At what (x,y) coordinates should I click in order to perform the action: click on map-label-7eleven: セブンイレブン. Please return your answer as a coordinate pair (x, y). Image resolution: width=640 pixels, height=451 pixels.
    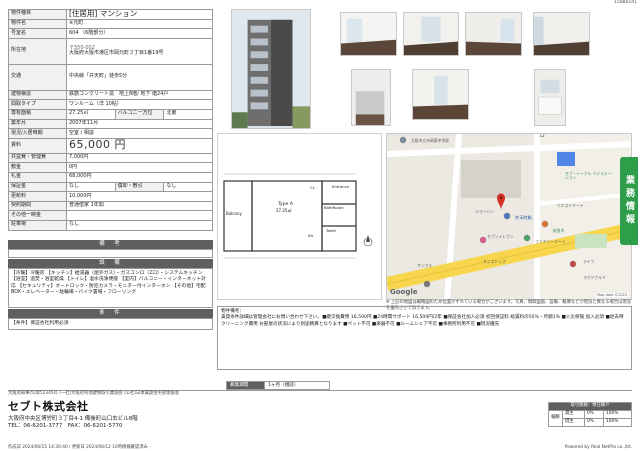
    Looking at the image, I should click on (500, 236).